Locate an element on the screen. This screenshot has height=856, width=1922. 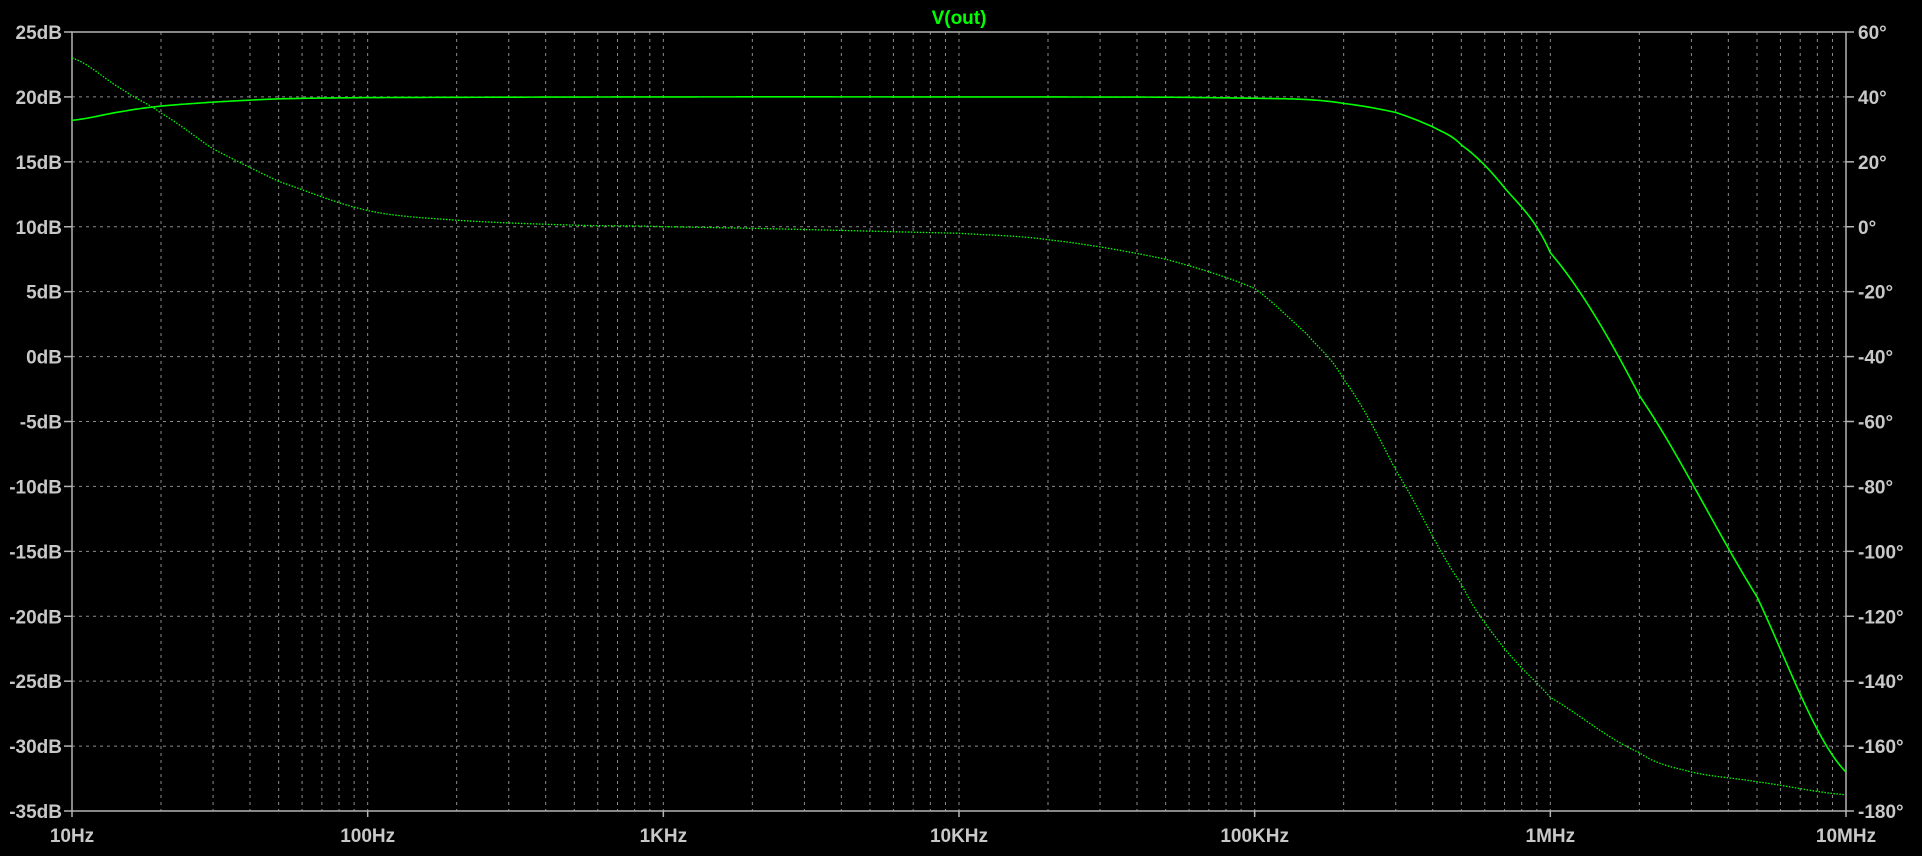
left-axis-label: -25dB is located at coordinates (35, 682).